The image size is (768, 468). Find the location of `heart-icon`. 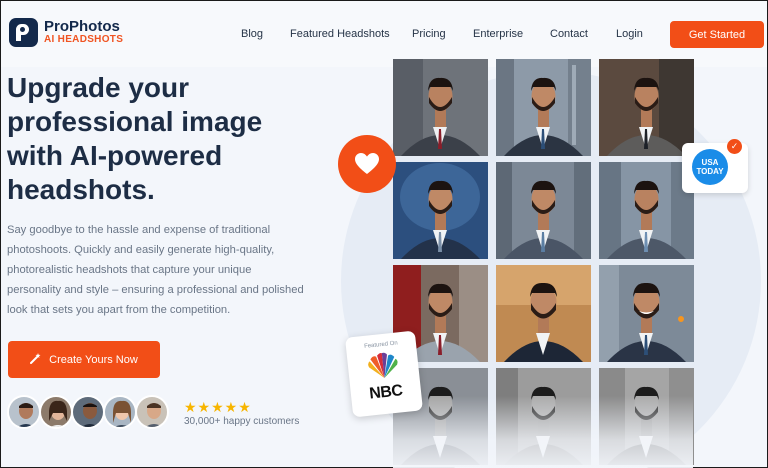

heart-icon is located at coordinates (367, 164).